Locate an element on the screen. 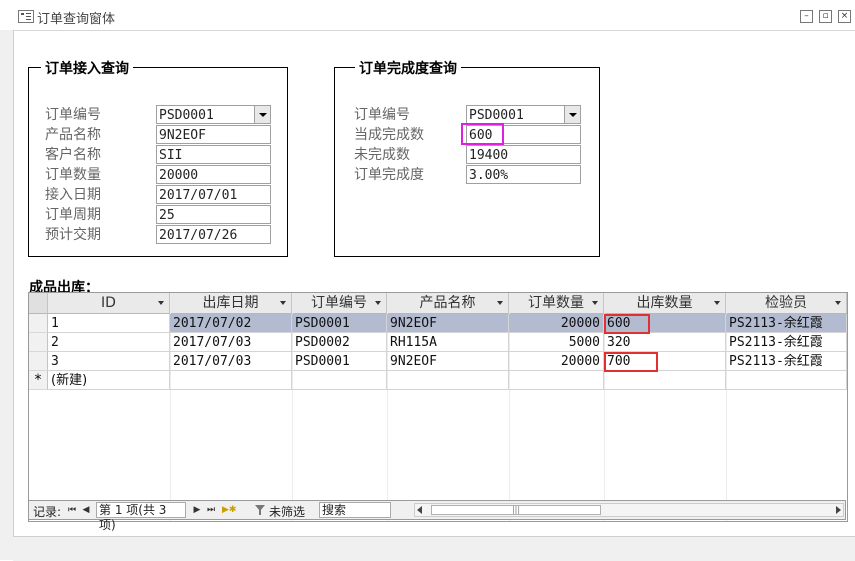  cell-id: 3 is located at coordinates (109, 361).